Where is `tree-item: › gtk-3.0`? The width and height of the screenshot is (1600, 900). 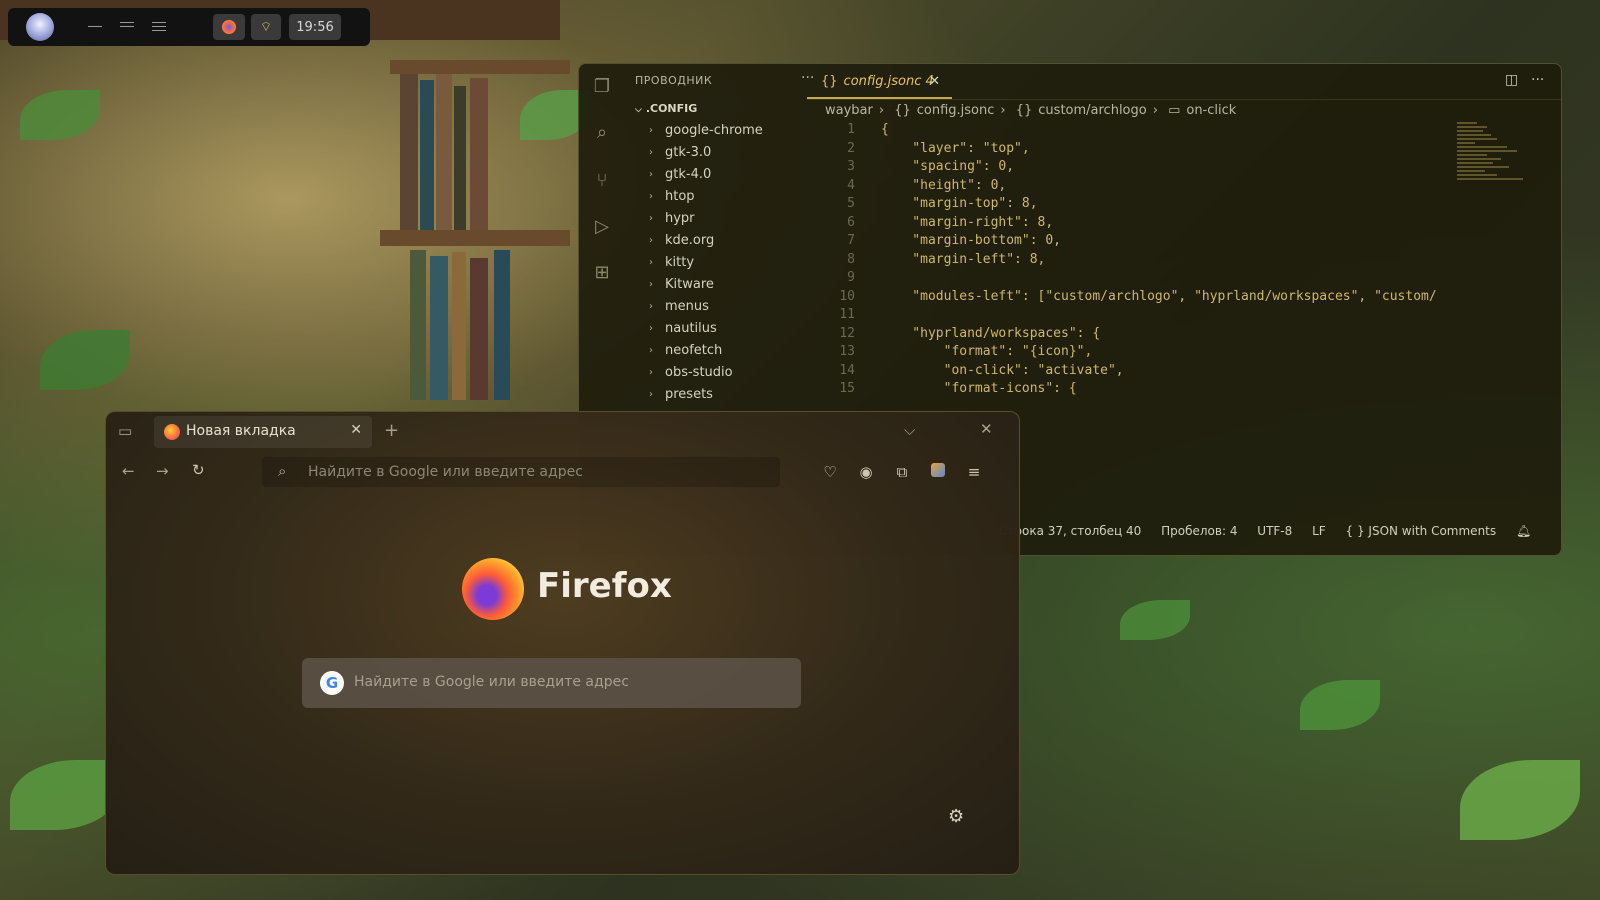
tree-item: › gtk-3.0 is located at coordinates (729, 153).